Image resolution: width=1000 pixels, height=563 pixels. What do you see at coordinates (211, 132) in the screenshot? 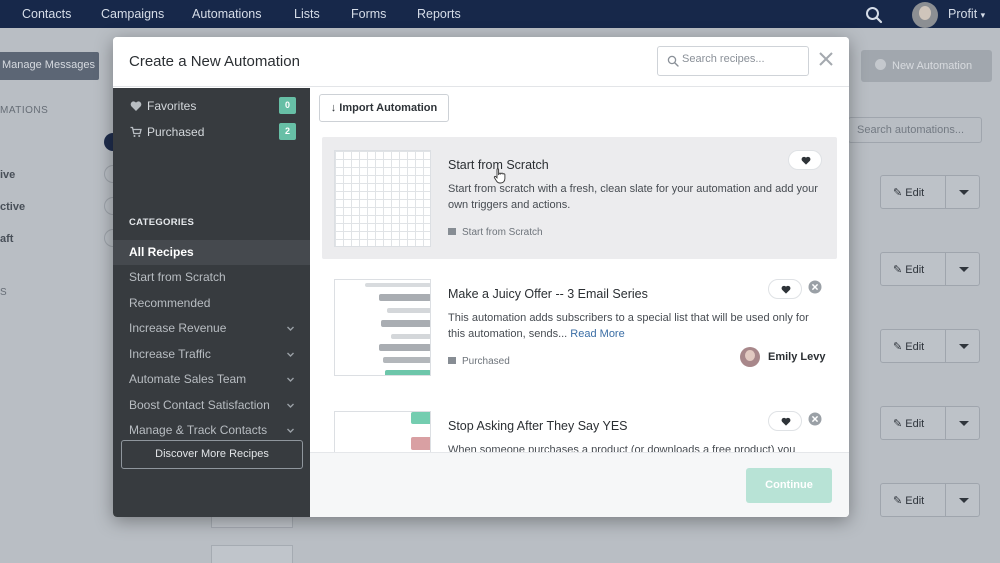
I see `sidebar-purchased: Purchased 2` at bounding box center [211, 132].